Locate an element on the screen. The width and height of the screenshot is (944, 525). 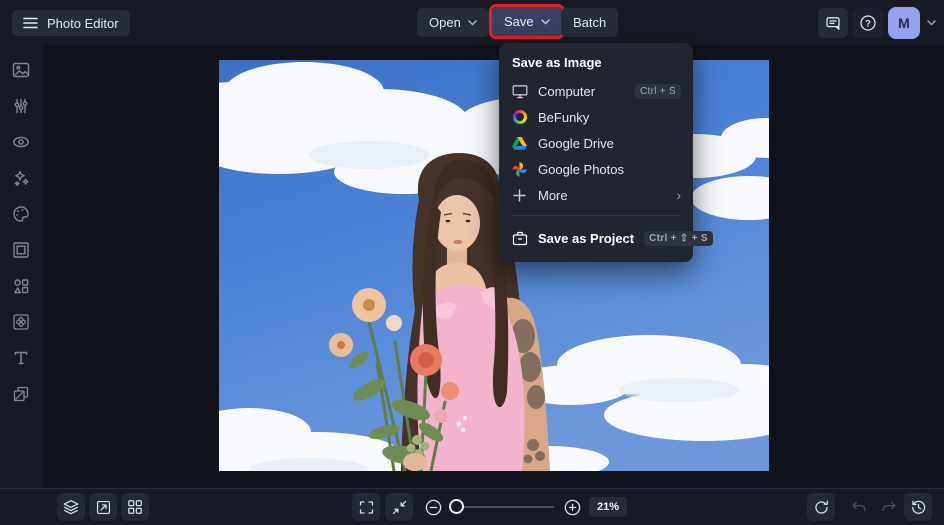
undo-icon is located at coordinates (859, 507).